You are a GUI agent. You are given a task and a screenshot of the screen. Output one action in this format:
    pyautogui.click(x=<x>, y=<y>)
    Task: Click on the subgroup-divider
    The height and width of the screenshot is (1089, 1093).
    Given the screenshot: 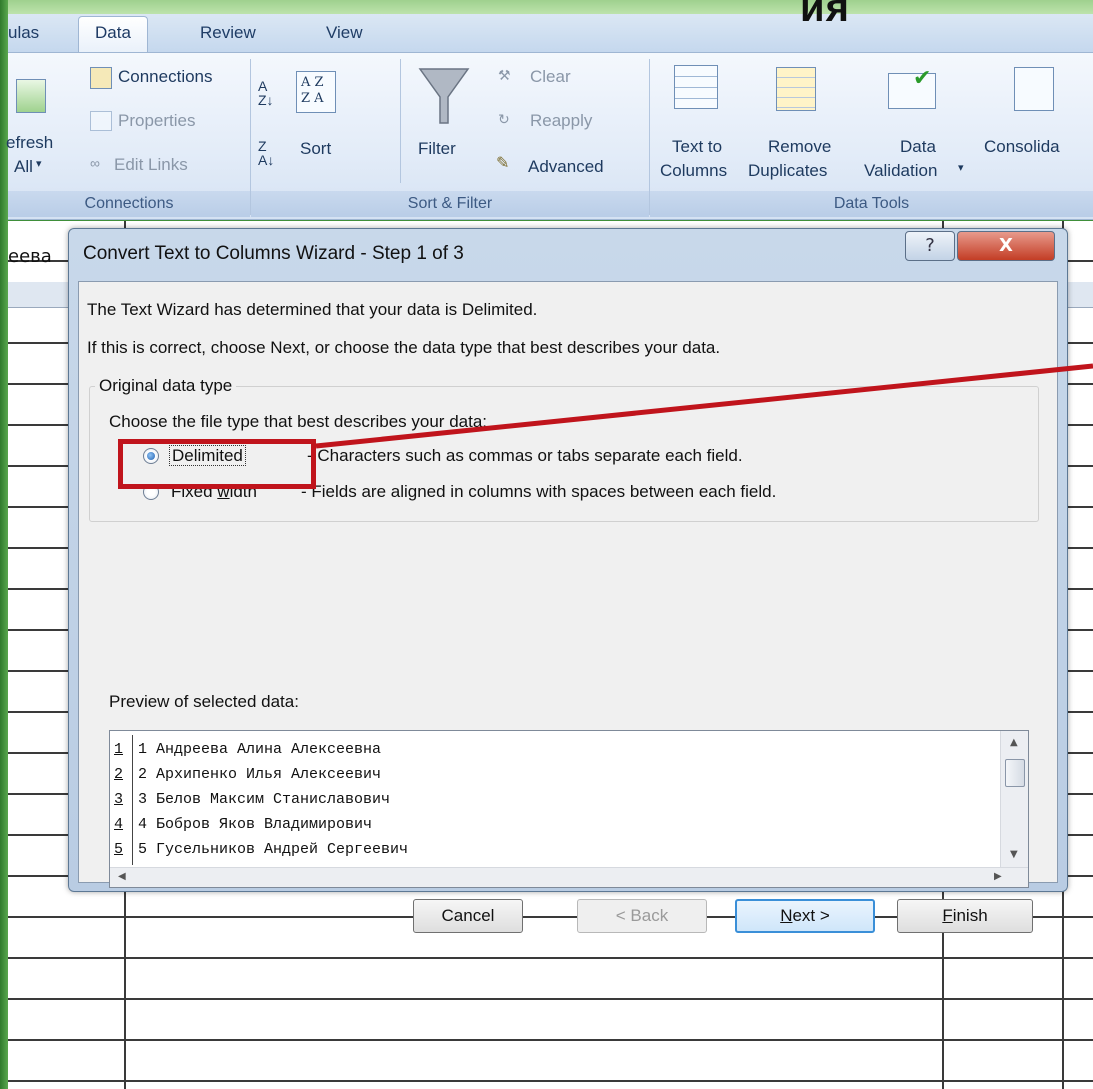 What is the action you would take?
    pyautogui.click(x=400, y=121)
    